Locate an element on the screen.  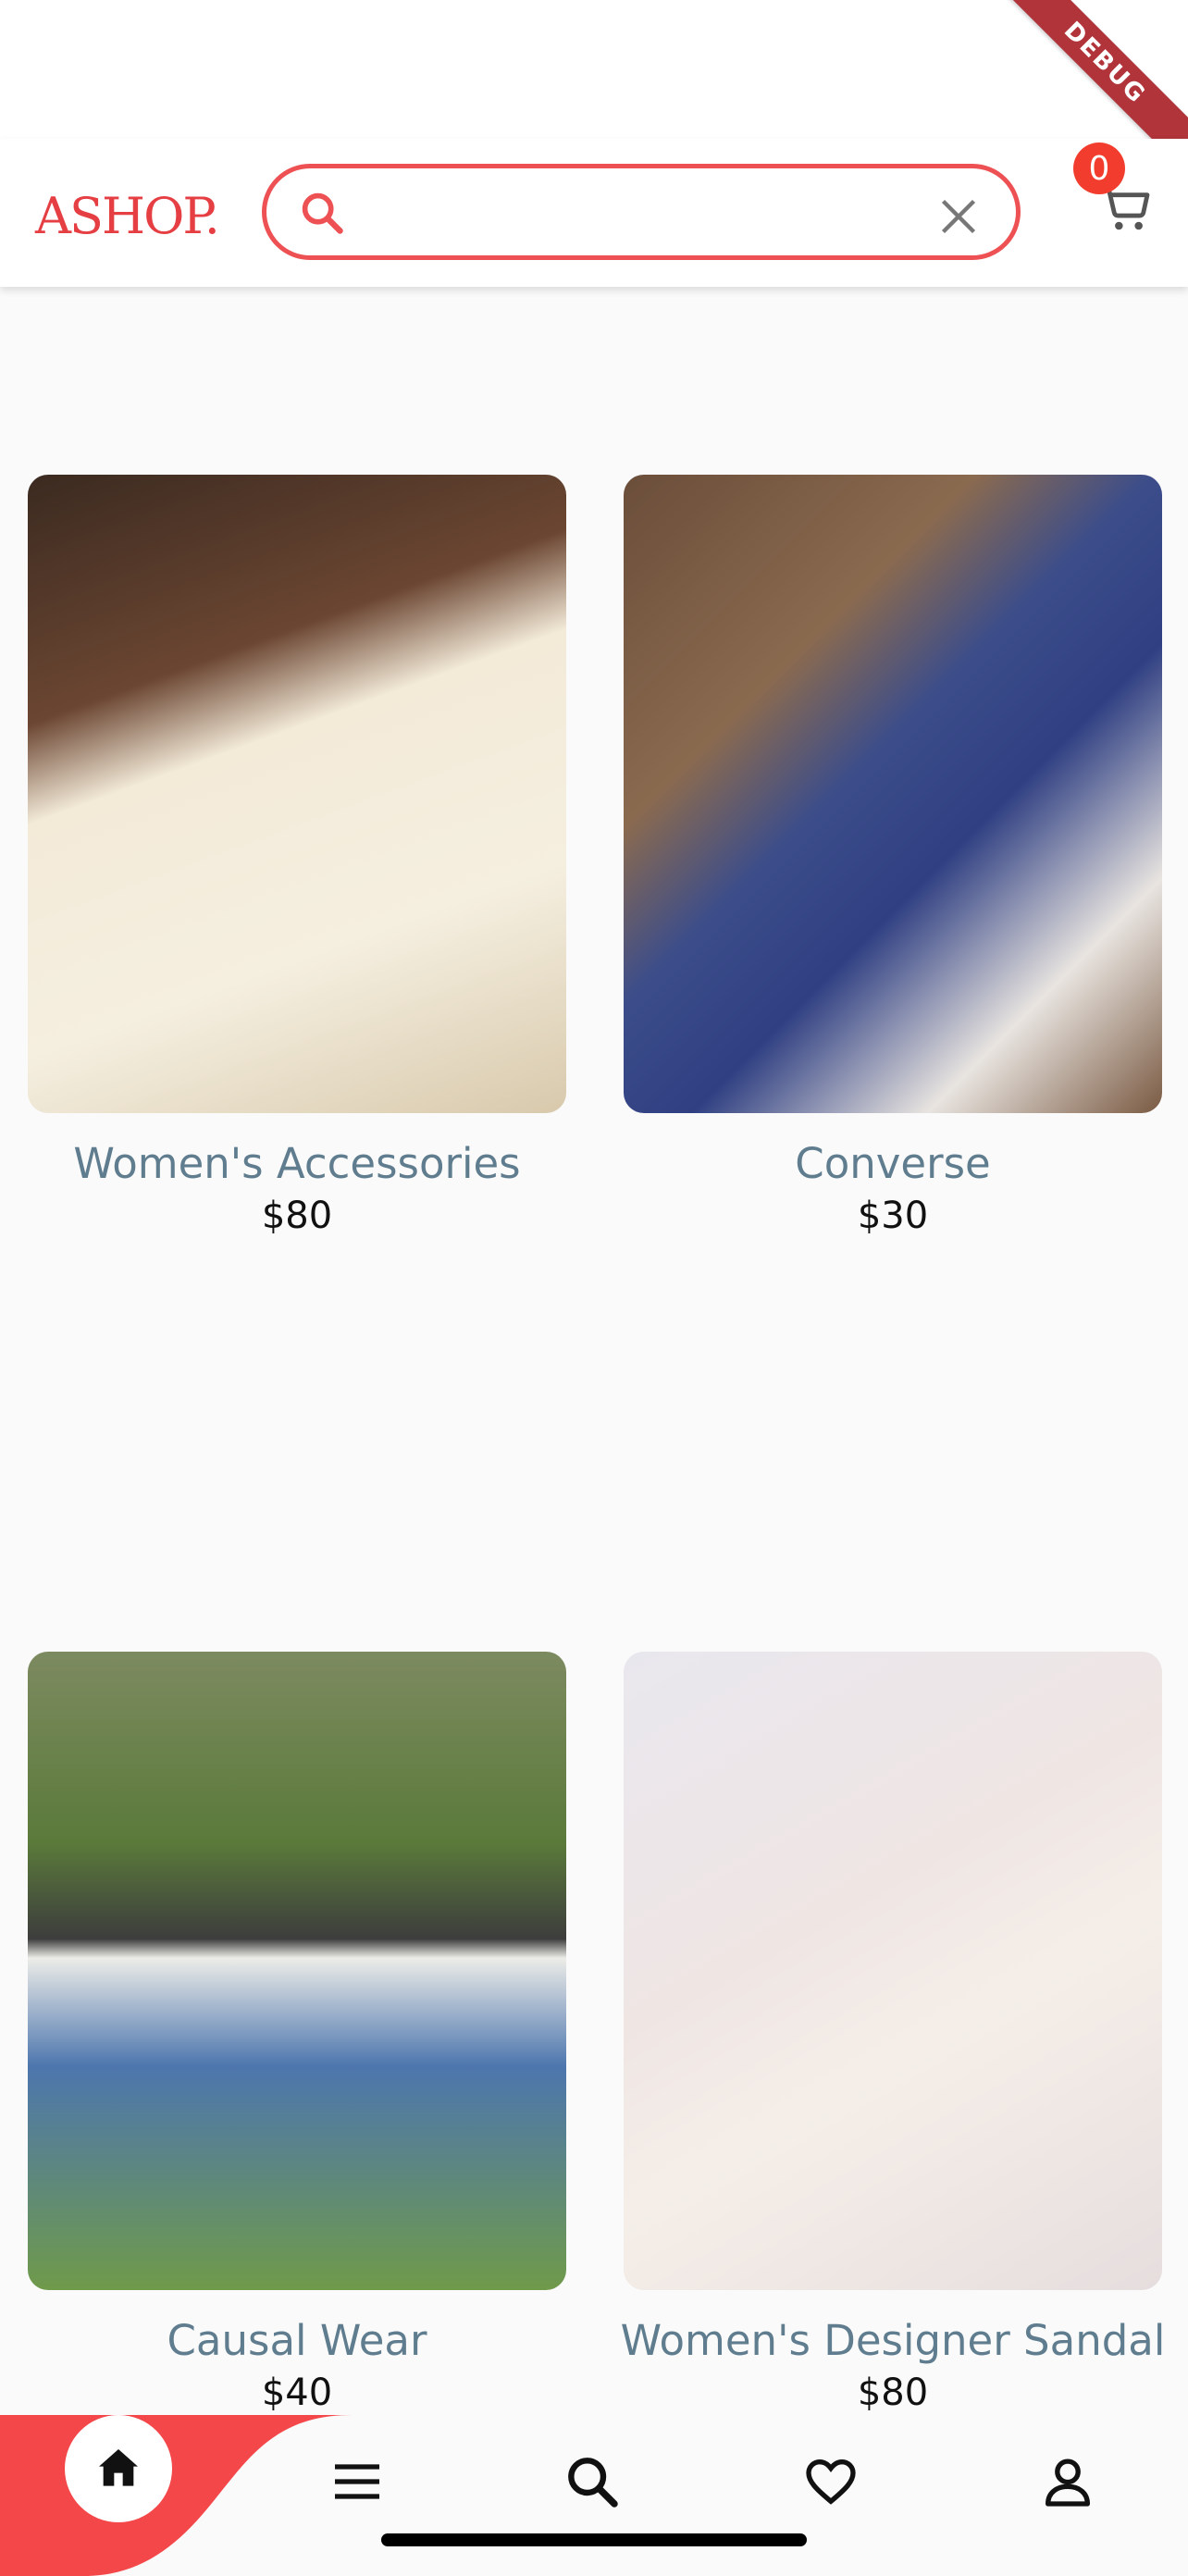
product-card: Women's Accessories $80 is located at coordinates (297, 856).